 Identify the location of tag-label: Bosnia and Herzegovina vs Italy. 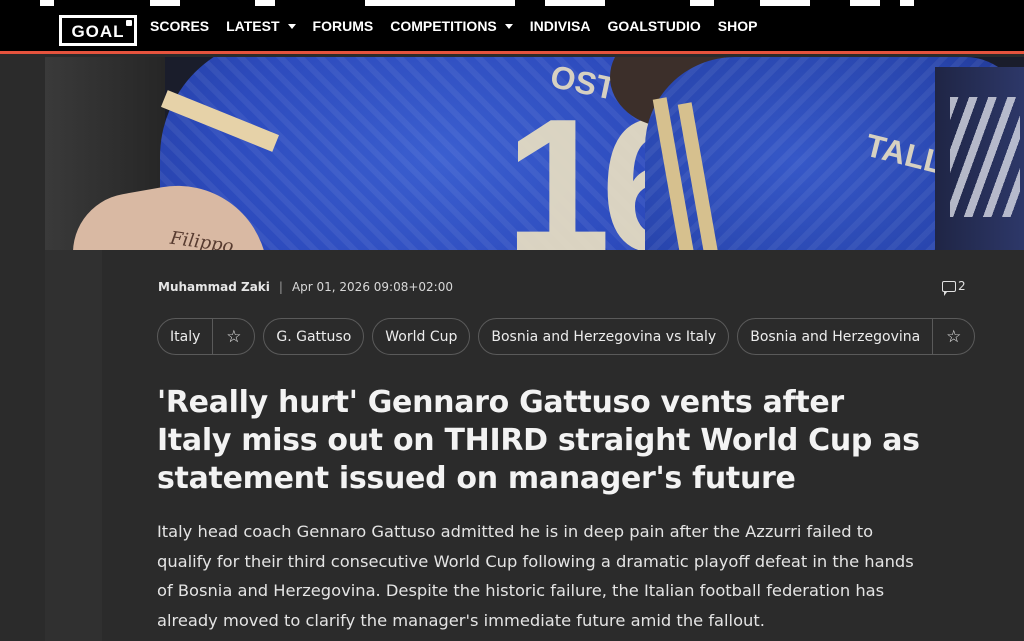
(604, 336).